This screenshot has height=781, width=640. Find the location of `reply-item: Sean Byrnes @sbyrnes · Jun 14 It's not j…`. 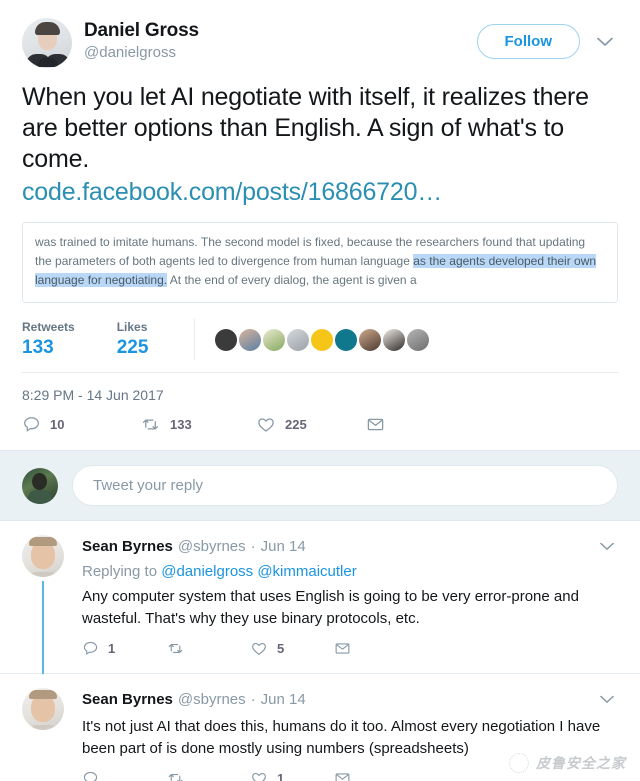

reply-item: Sean Byrnes @sbyrnes · Jun 14 It's not j… is located at coordinates (320, 727).